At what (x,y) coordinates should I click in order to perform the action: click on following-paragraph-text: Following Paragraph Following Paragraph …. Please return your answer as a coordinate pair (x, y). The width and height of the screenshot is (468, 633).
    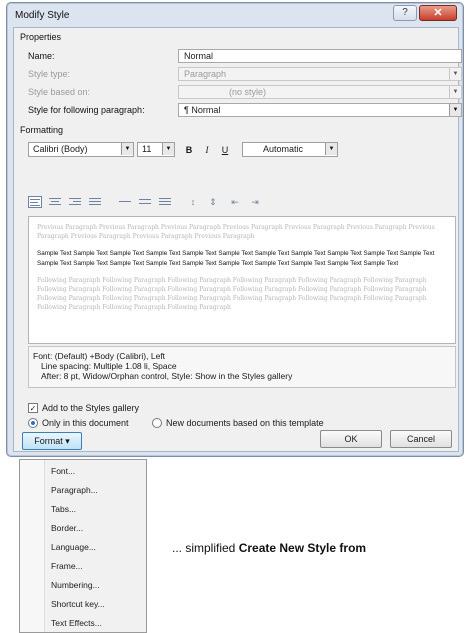
    Looking at the image, I should click on (232, 294).